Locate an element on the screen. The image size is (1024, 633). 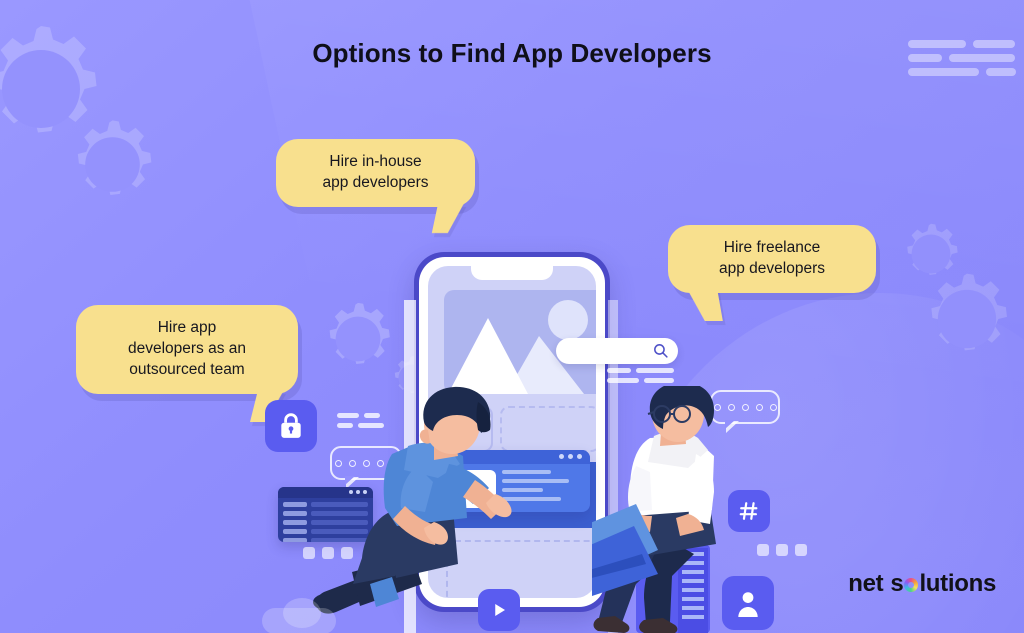
sitting-person-illustration is located at coordinates (654, 509).